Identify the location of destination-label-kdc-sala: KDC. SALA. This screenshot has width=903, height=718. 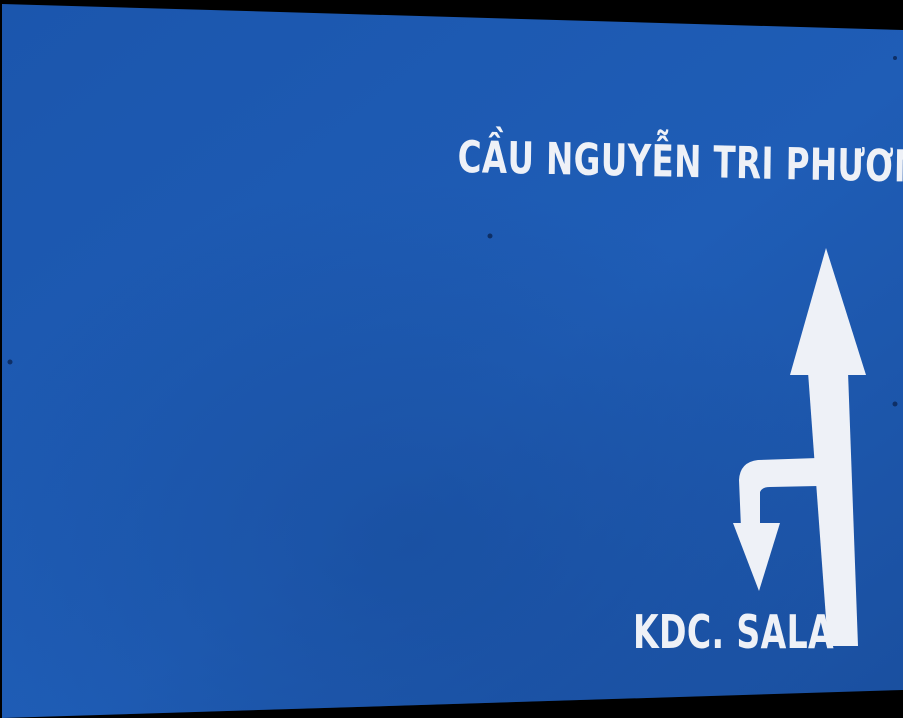
(734, 632).